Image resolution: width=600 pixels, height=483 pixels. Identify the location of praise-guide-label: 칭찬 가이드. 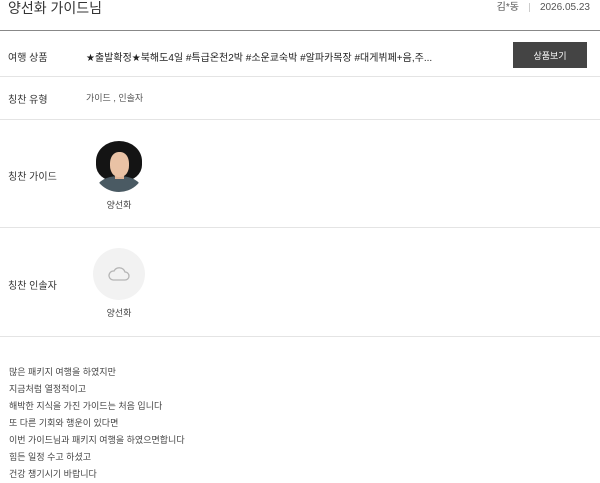
(32, 177).